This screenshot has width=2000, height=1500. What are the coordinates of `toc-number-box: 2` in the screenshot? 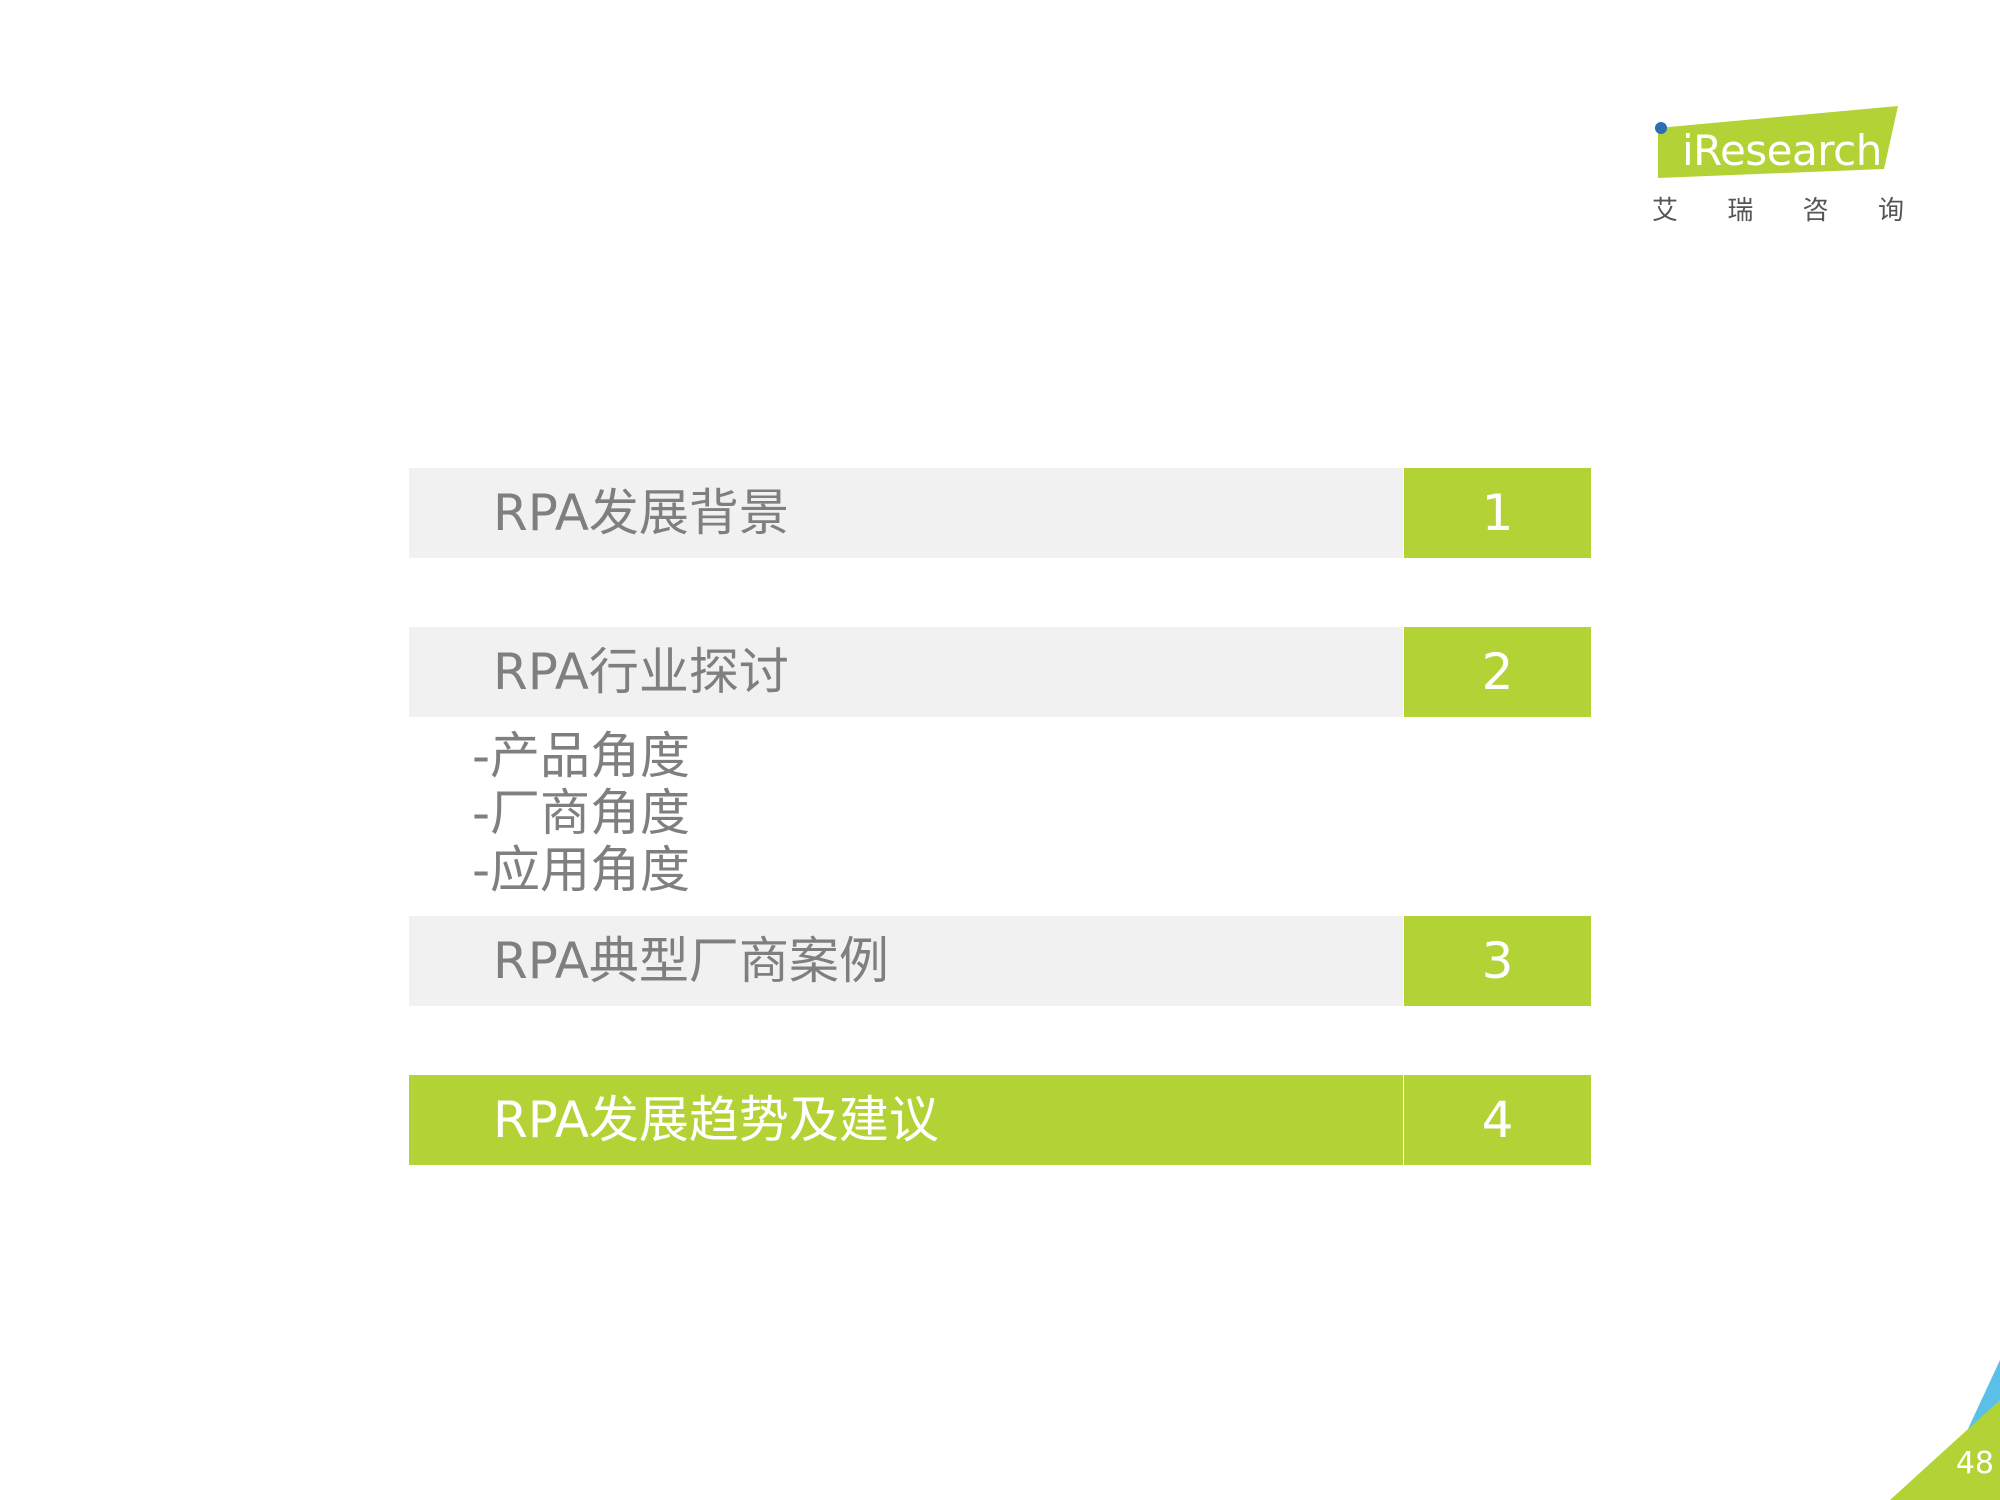 It's located at (1497, 672).